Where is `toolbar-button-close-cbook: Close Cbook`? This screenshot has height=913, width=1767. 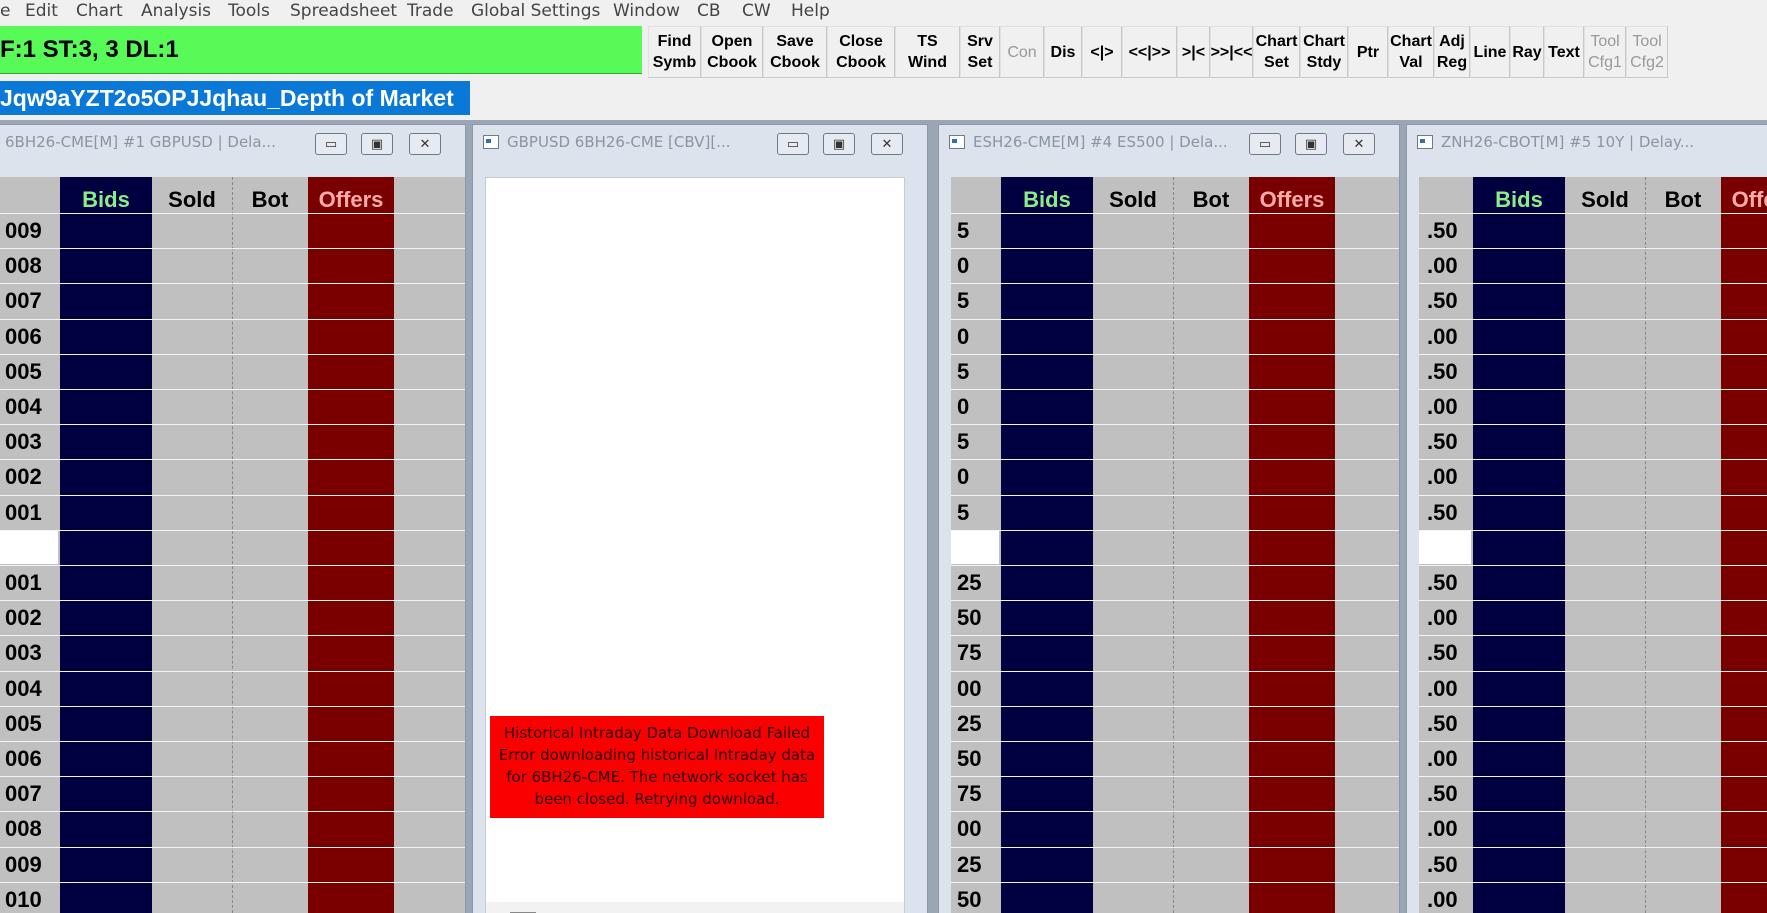 toolbar-button-close-cbook: Close Cbook is located at coordinates (861, 52).